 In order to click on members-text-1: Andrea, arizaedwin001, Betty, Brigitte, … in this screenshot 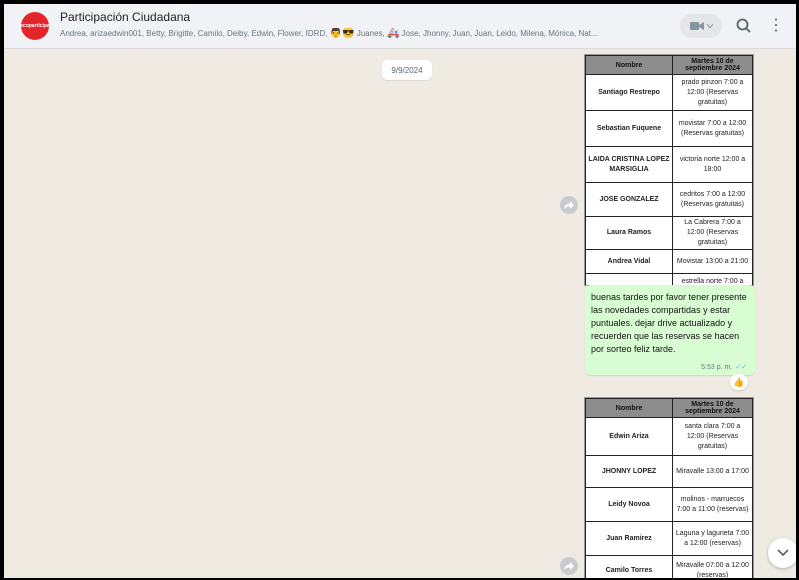, I will do `click(195, 33)`.